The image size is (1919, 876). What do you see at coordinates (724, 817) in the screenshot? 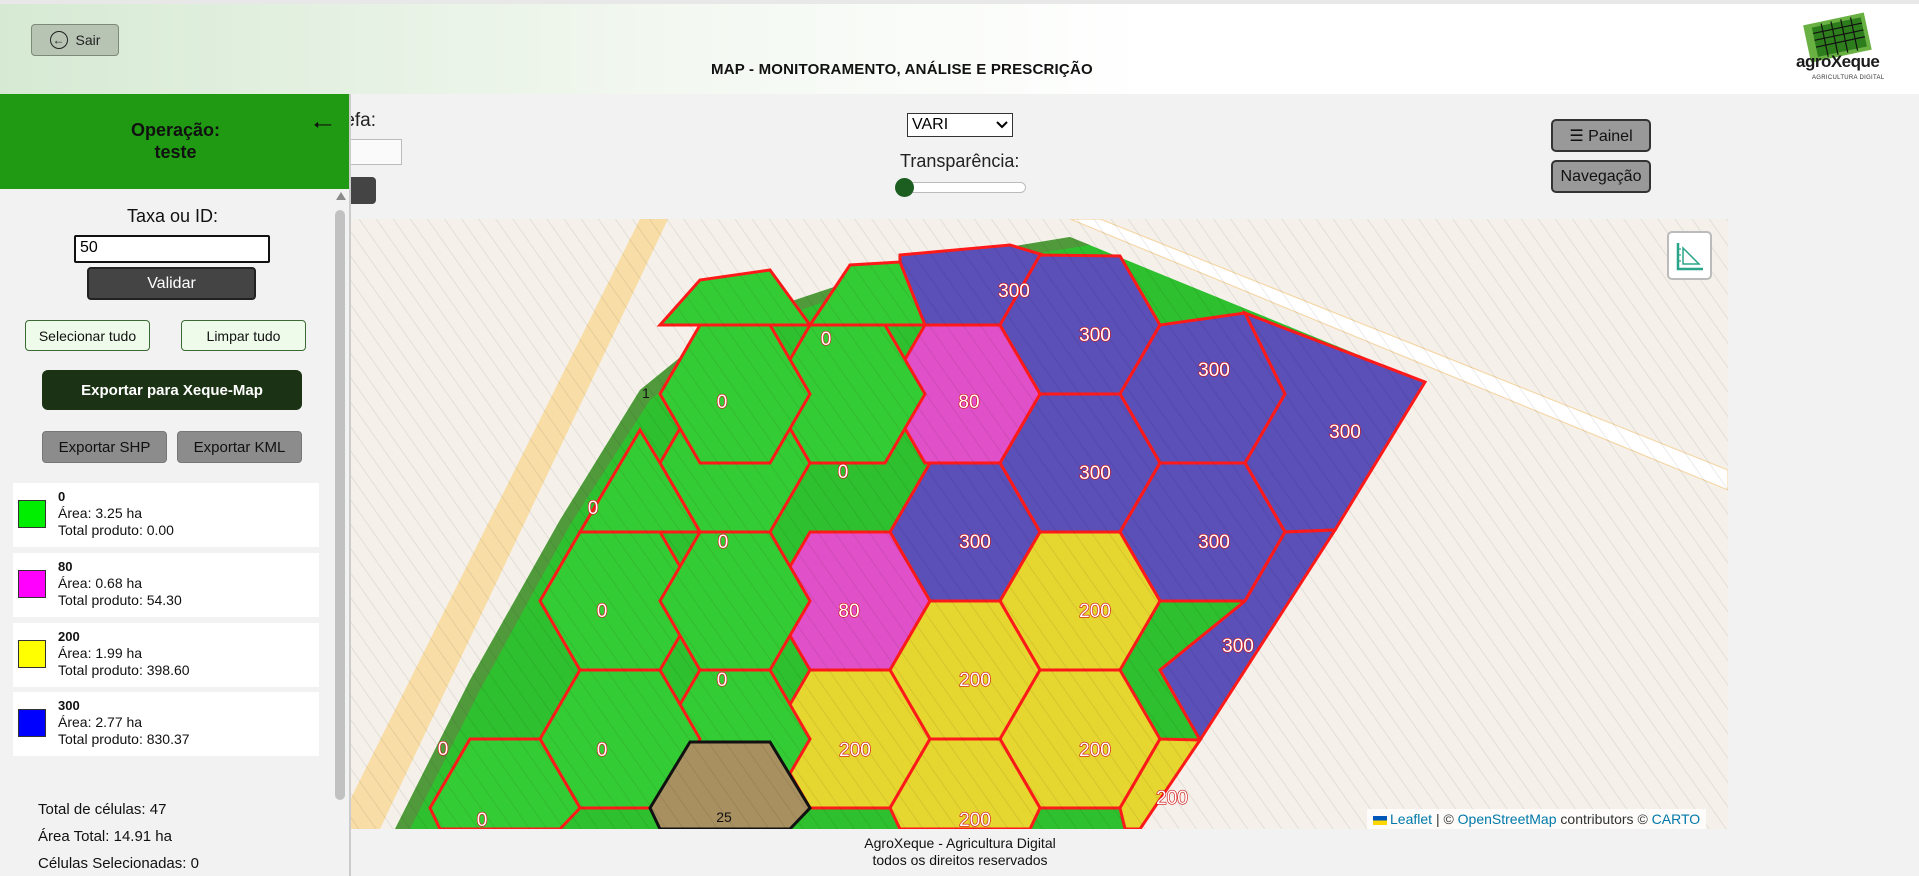
I see `hex-label: 25` at bounding box center [724, 817].